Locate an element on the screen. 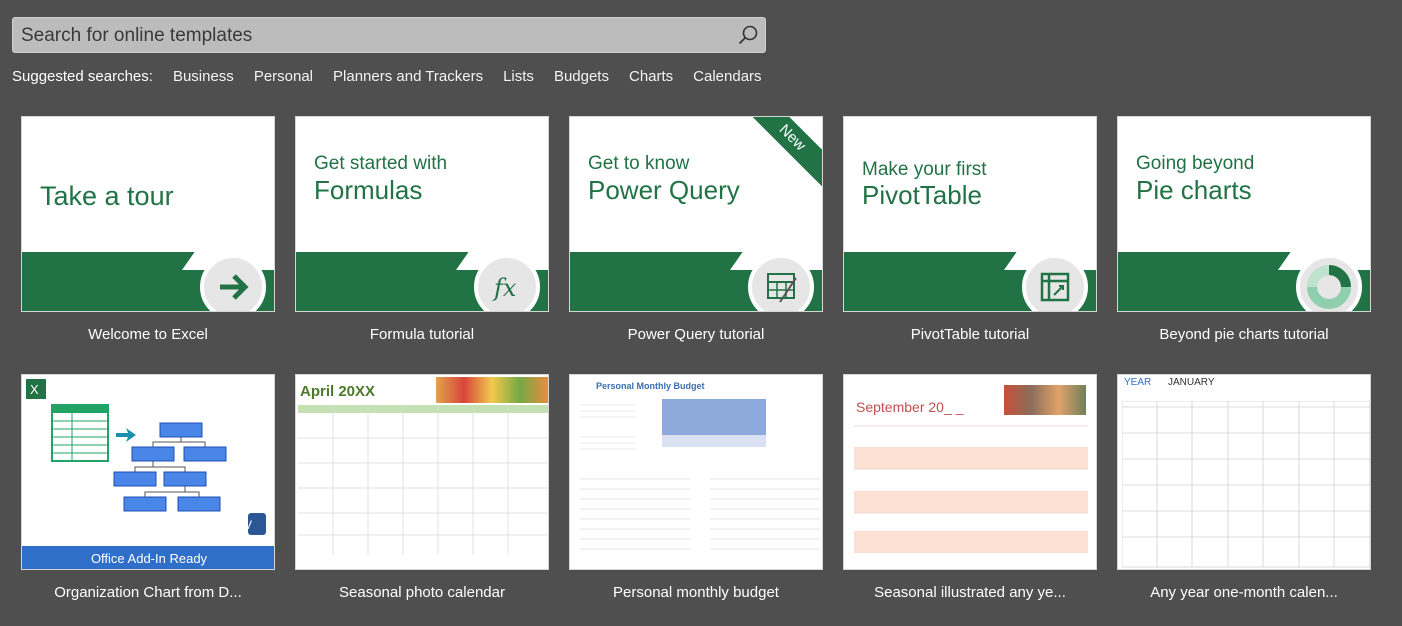 Image resolution: width=1402 pixels, height=626 pixels. thumb-heading: Pie charts is located at coordinates (1194, 190).